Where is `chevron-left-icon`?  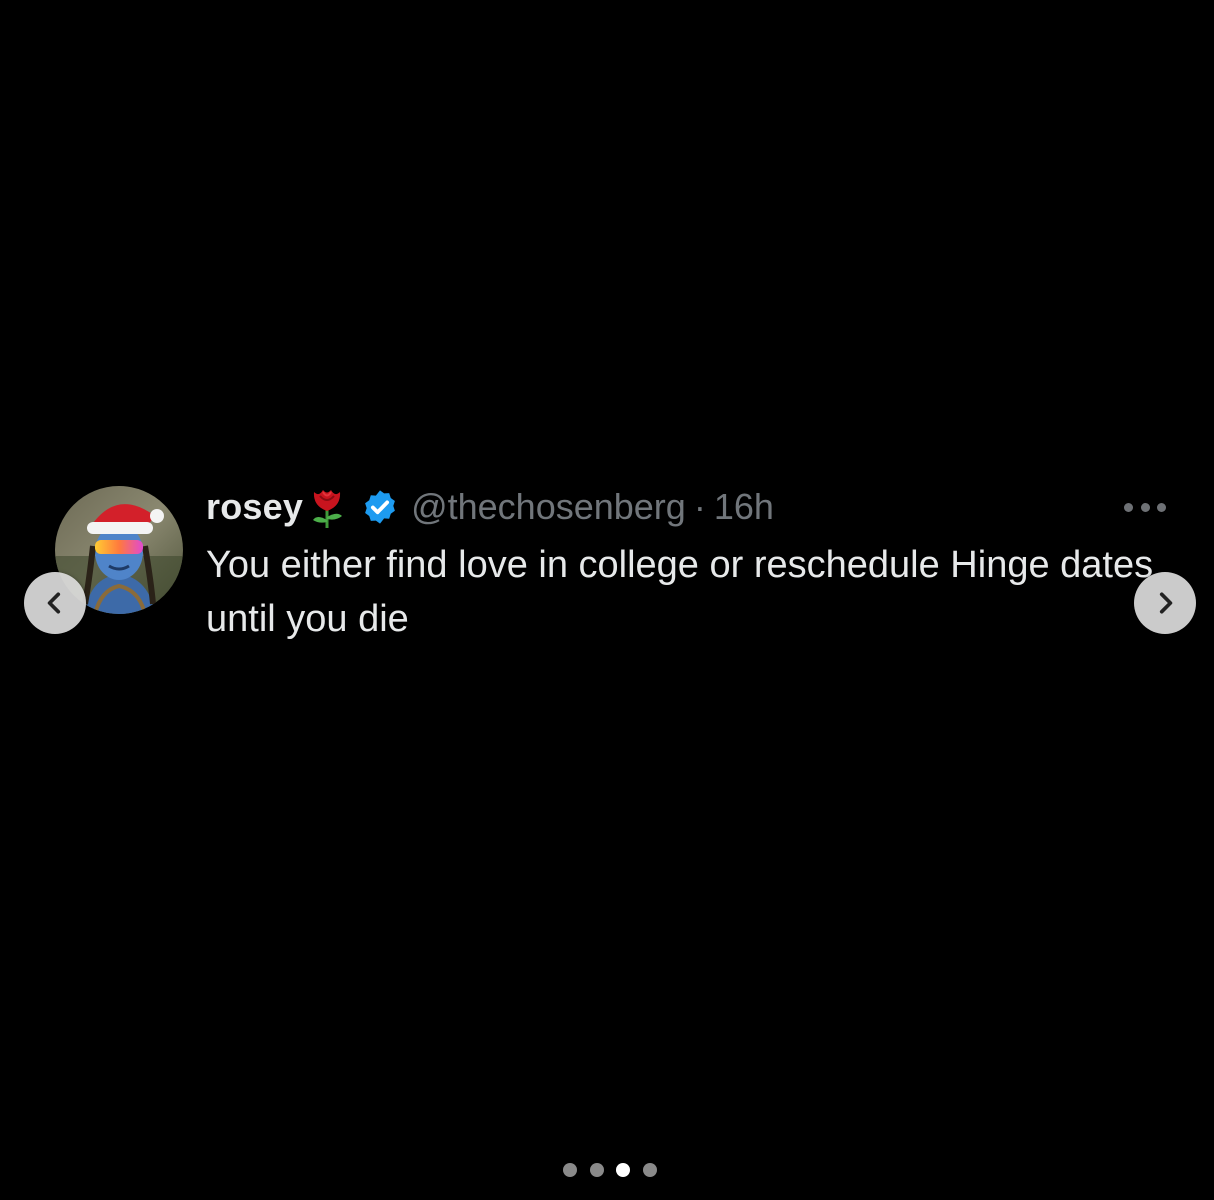 chevron-left-icon is located at coordinates (54, 603).